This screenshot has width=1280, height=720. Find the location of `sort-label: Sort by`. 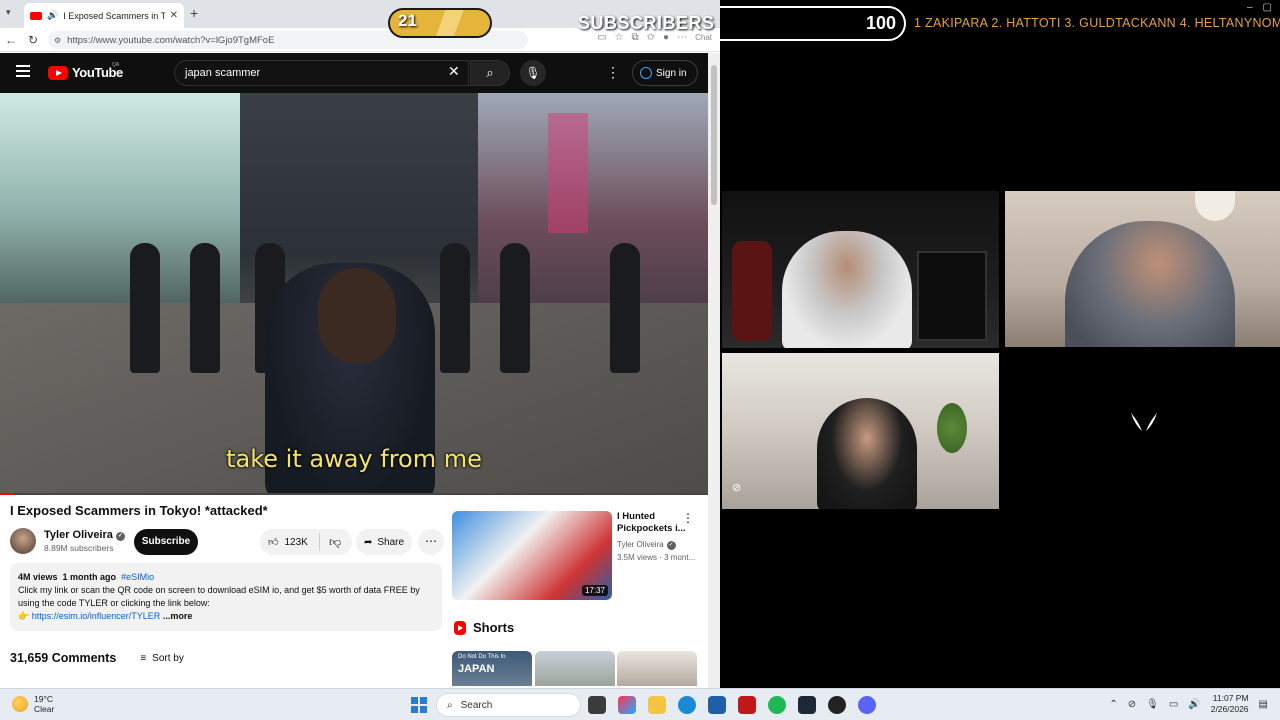

sort-label: Sort by is located at coordinates (168, 658).